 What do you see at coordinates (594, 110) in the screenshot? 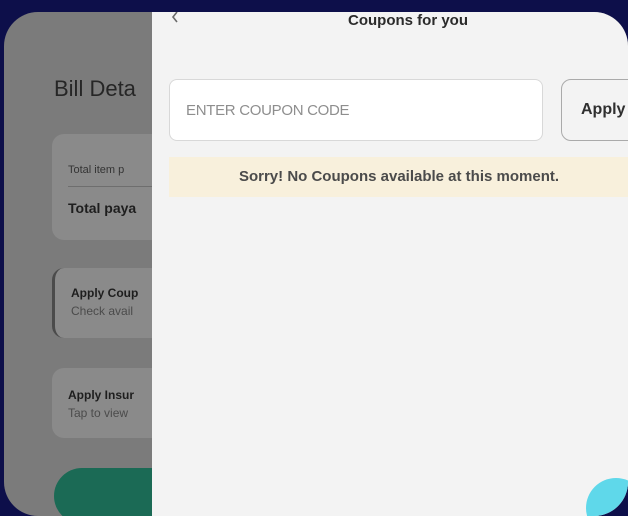
I see `apply-button: Apply` at bounding box center [594, 110].